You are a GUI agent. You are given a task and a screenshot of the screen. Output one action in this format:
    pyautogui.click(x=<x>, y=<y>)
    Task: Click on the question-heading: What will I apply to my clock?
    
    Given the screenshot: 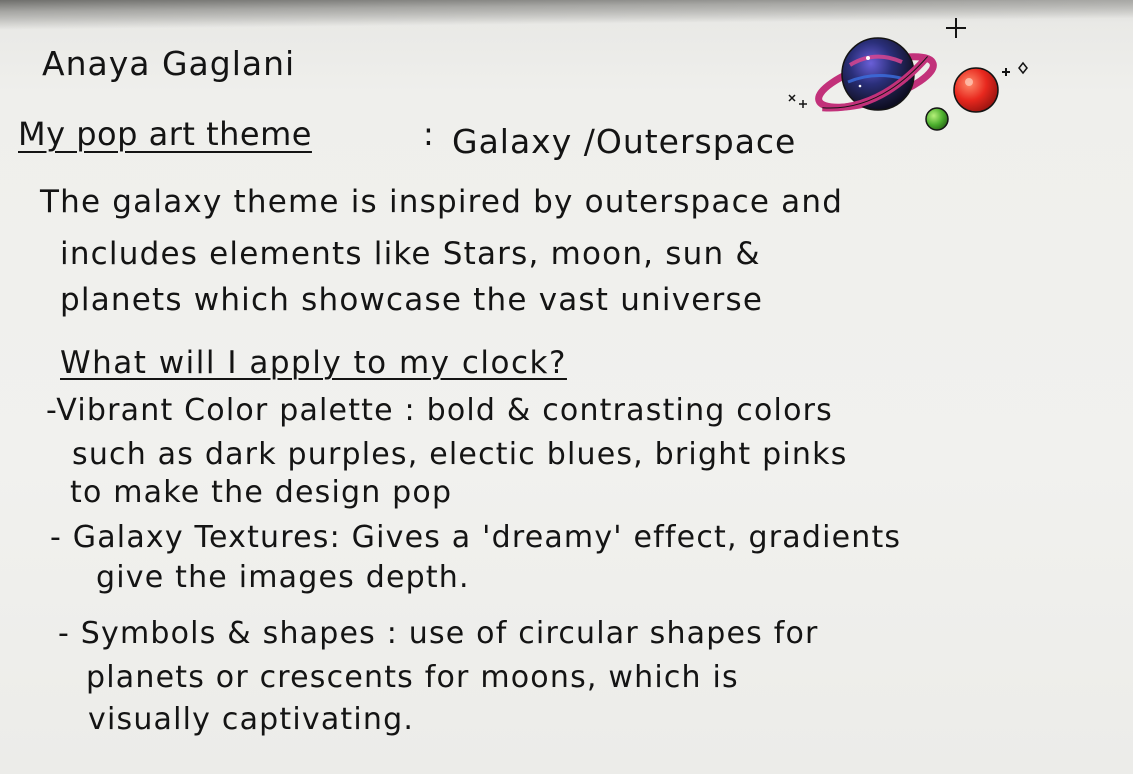 What is the action you would take?
    pyautogui.click(x=313, y=363)
    